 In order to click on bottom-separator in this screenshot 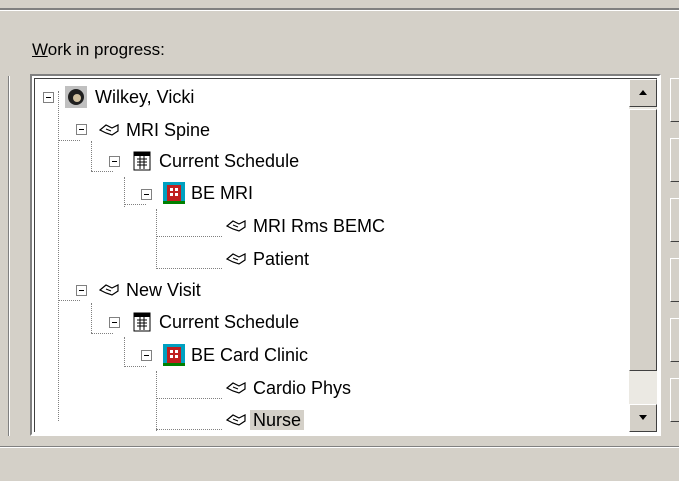, I will do `click(339, 447)`.